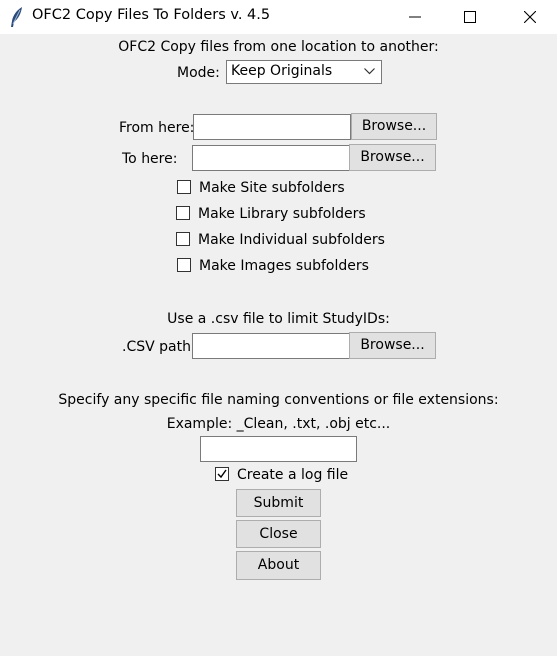 The height and width of the screenshot is (656, 557). Describe the element at coordinates (282, 71) in the screenshot. I see `mode-select-value: Keep Originals` at that location.